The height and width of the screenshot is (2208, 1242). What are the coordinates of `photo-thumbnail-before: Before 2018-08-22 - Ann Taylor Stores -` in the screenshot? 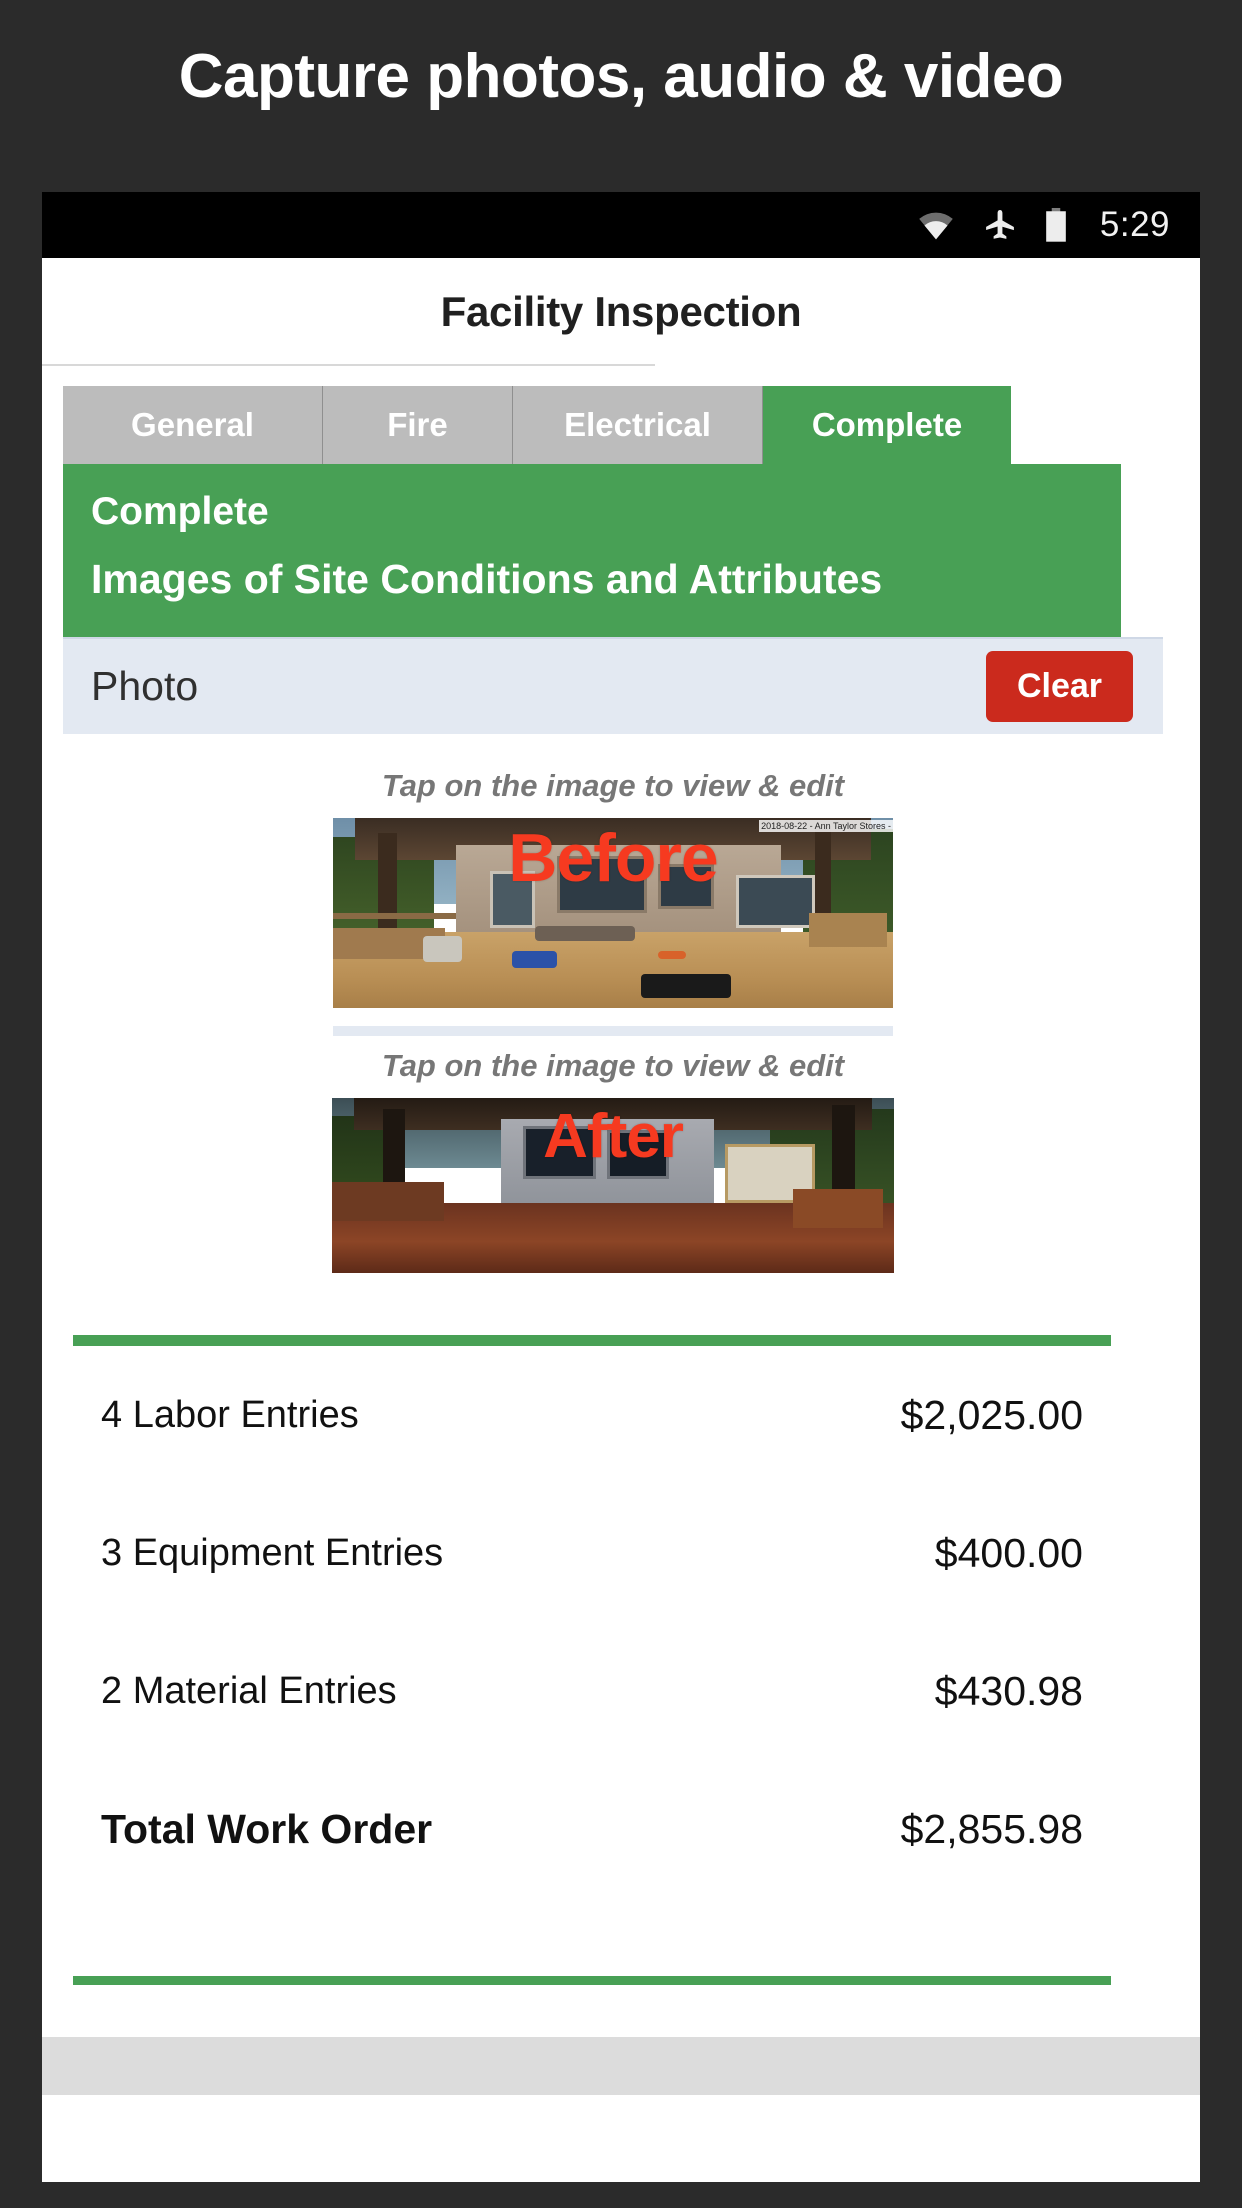 It's located at (613, 913).